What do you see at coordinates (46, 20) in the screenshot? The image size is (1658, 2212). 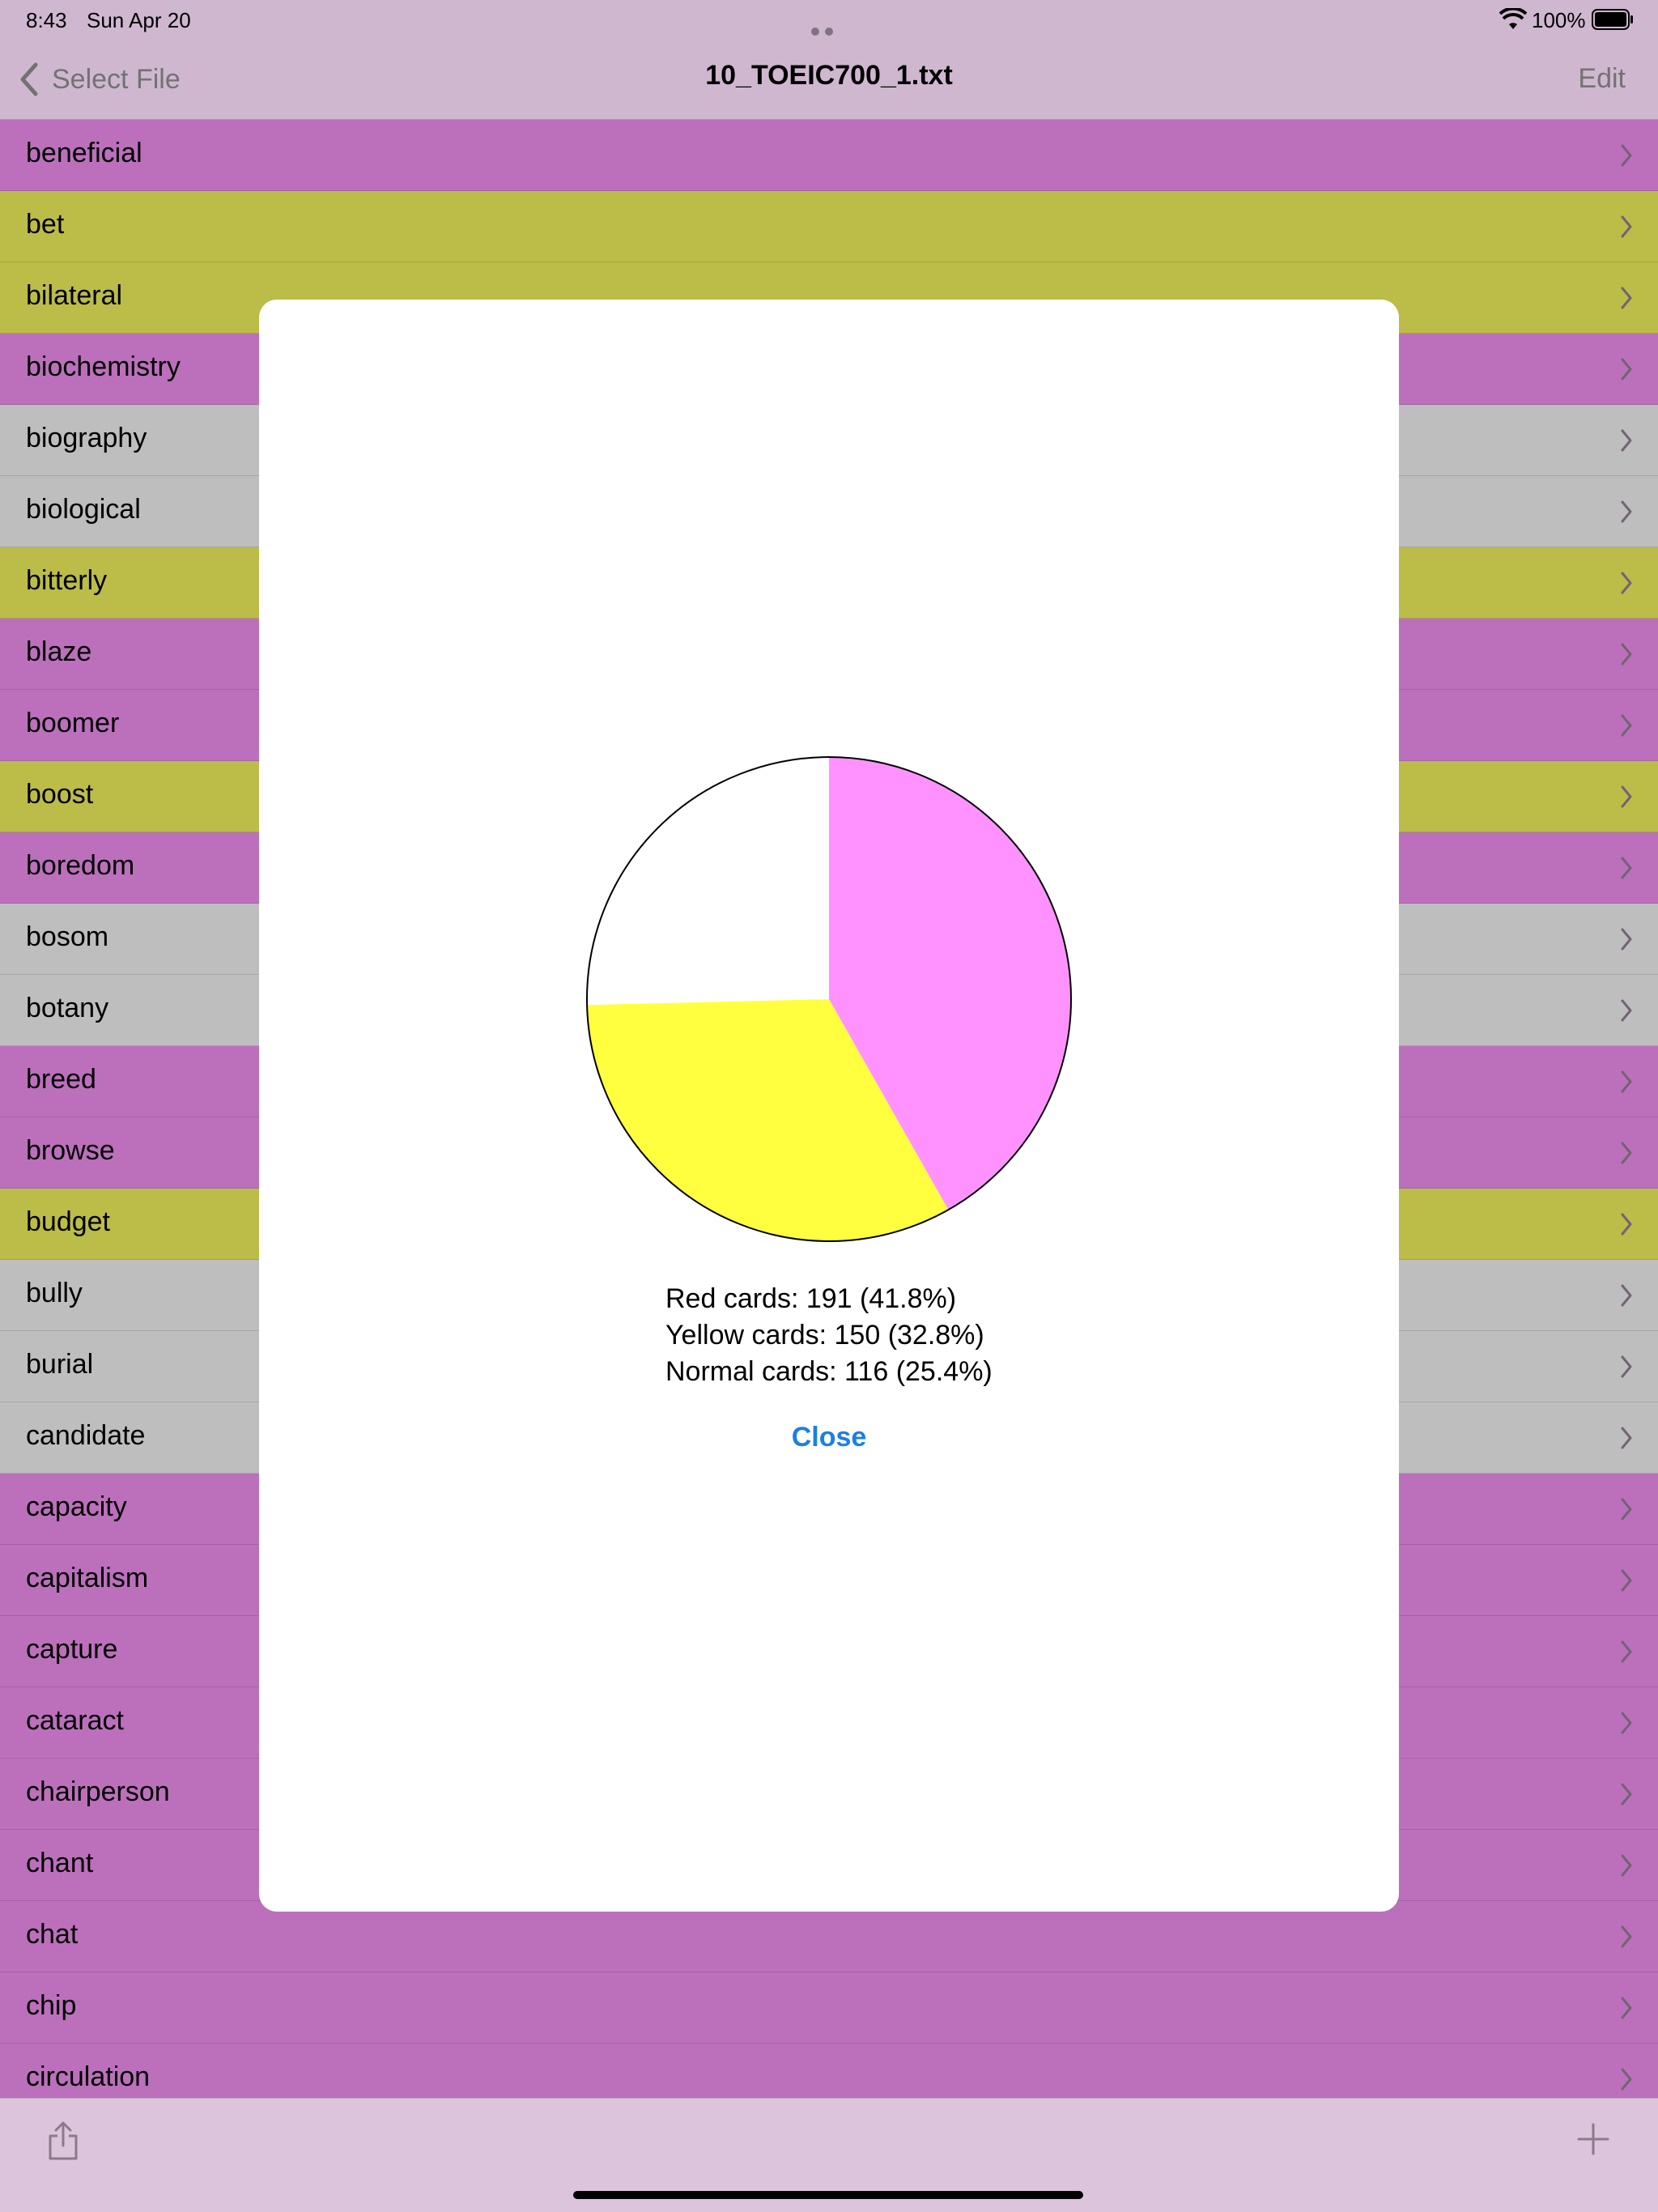 I see `status-time: 8:43` at bounding box center [46, 20].